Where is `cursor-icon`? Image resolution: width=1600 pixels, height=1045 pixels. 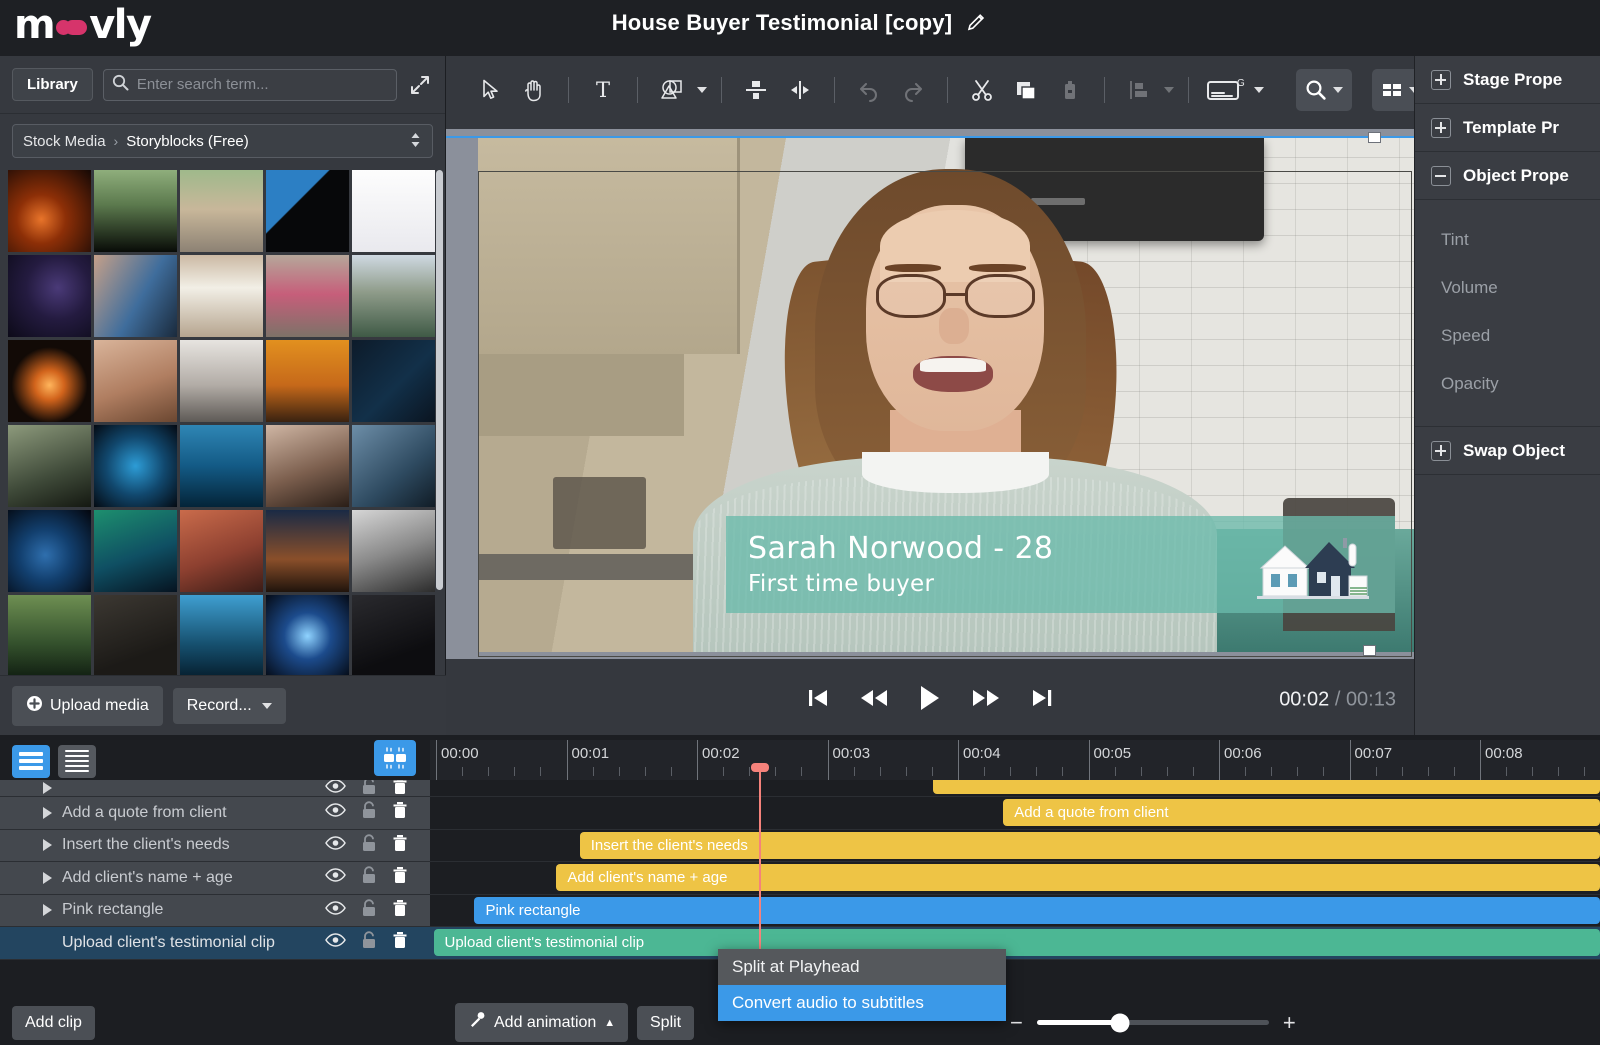 cursor-icon is located at coordinates (490, 90).